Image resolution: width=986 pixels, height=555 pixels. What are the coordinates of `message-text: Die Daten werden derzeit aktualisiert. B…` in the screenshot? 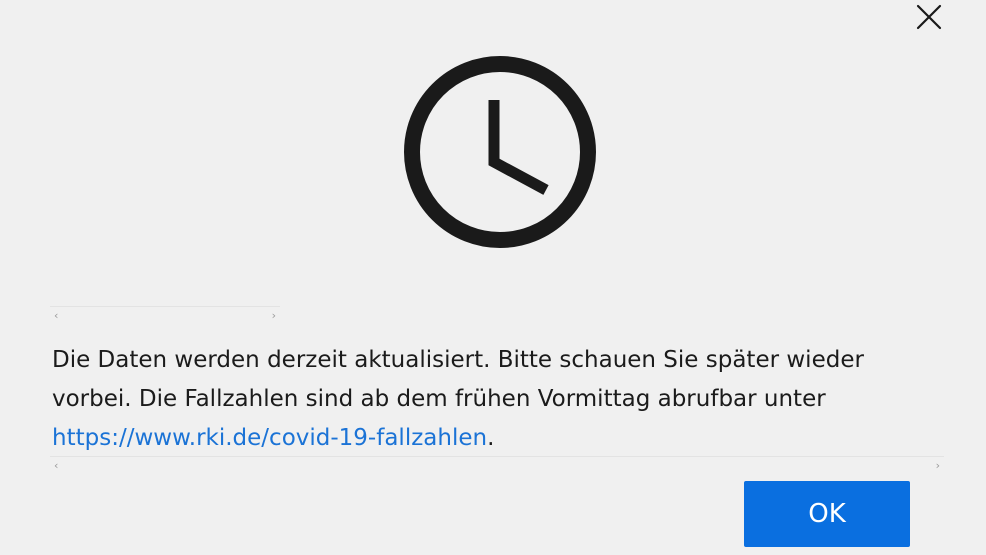 It's located at (458, 379).